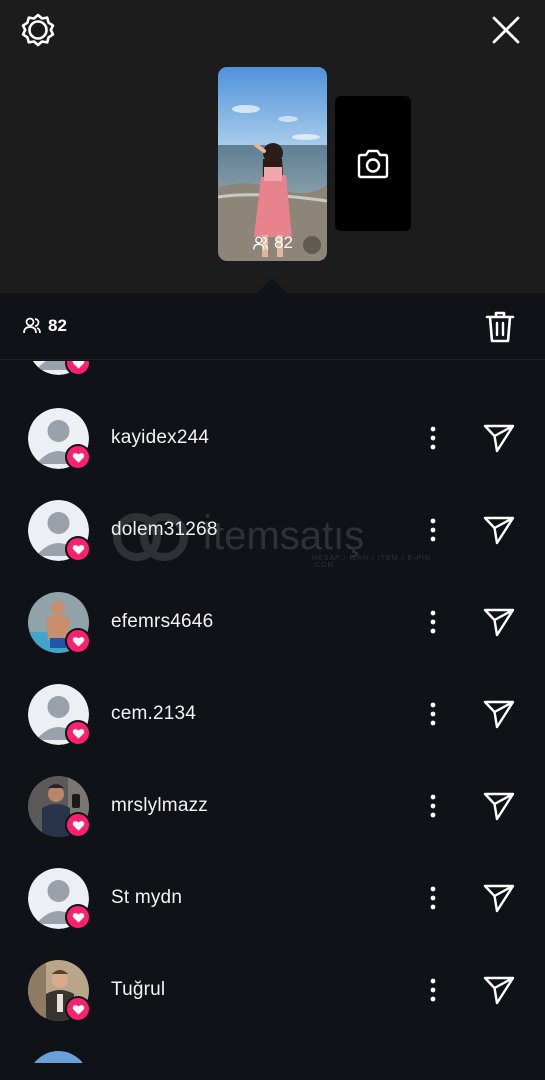 The image size is (545, 1080). What do you see at coordinates (272, 536) in the screenshot?
I see `list-item: dolem31268` at bounding box center [272, 536].